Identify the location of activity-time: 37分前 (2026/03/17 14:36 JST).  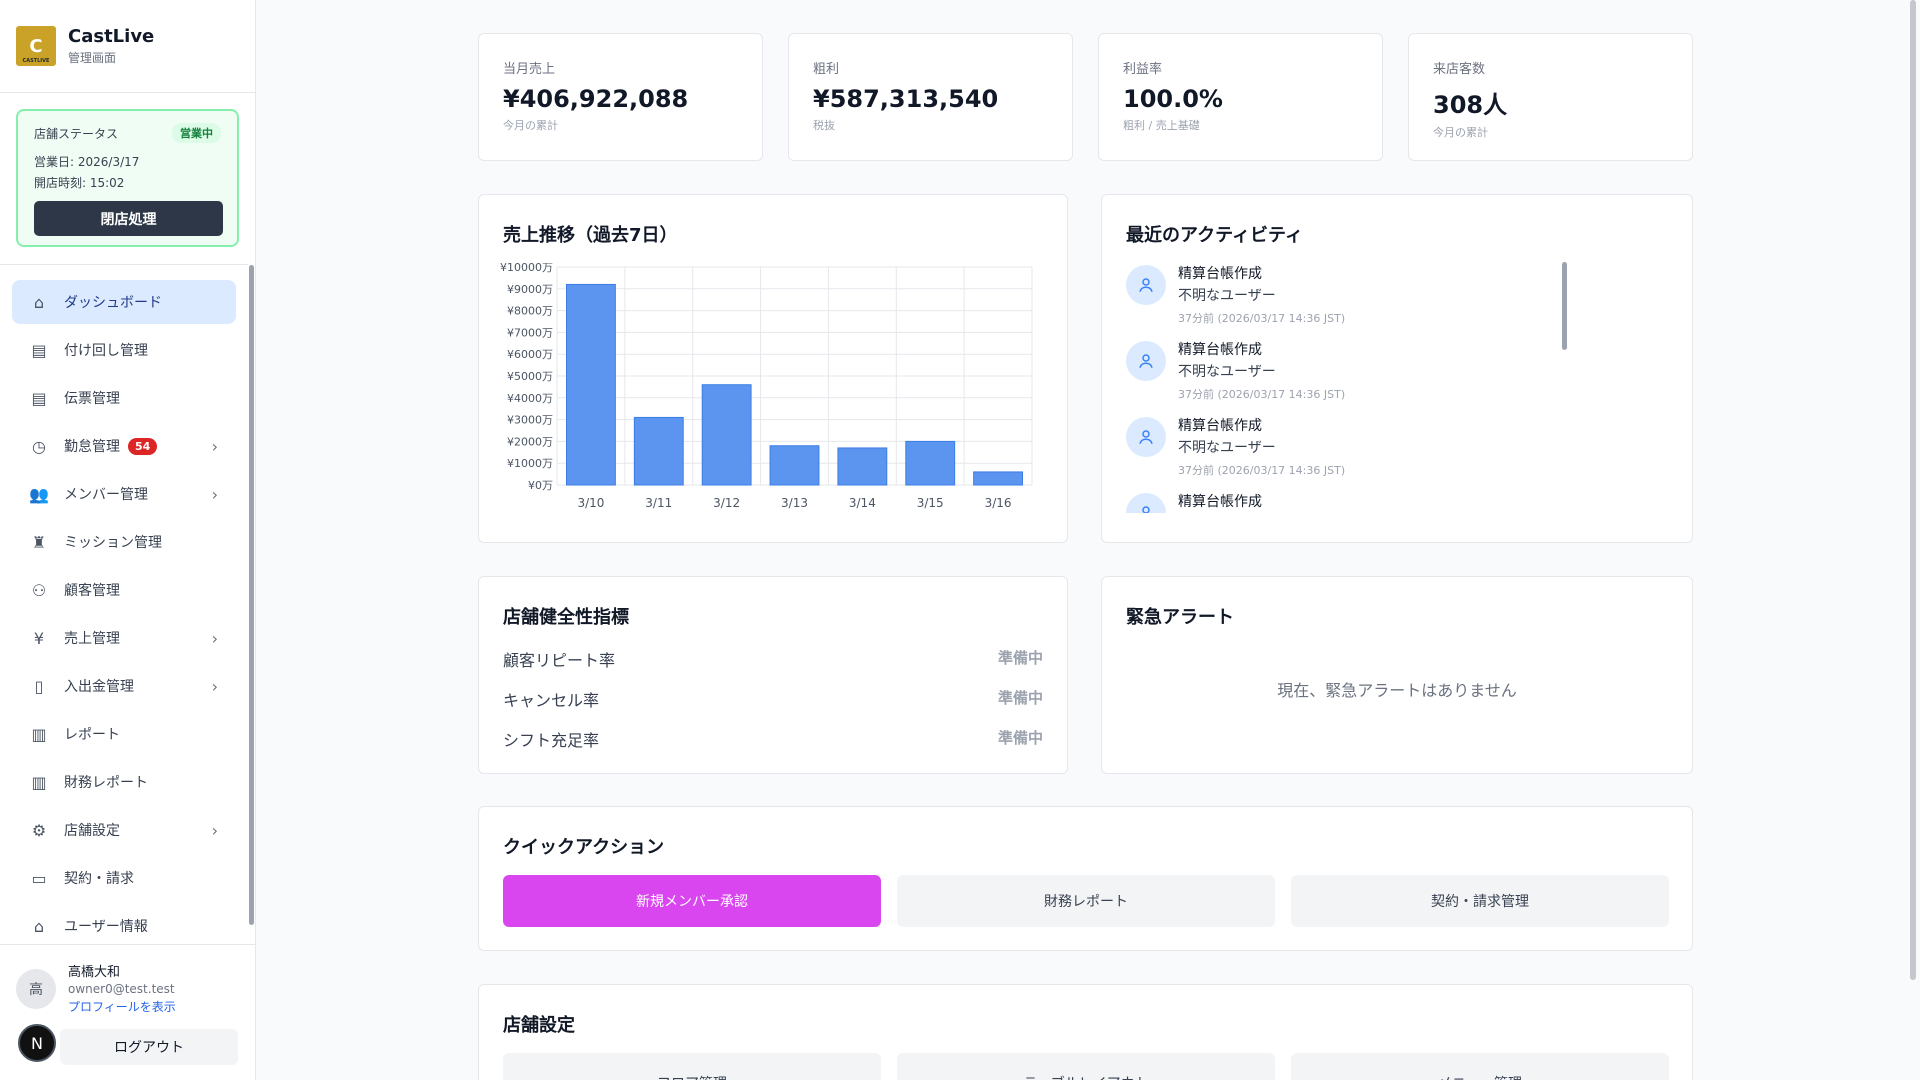
(1262, 394).